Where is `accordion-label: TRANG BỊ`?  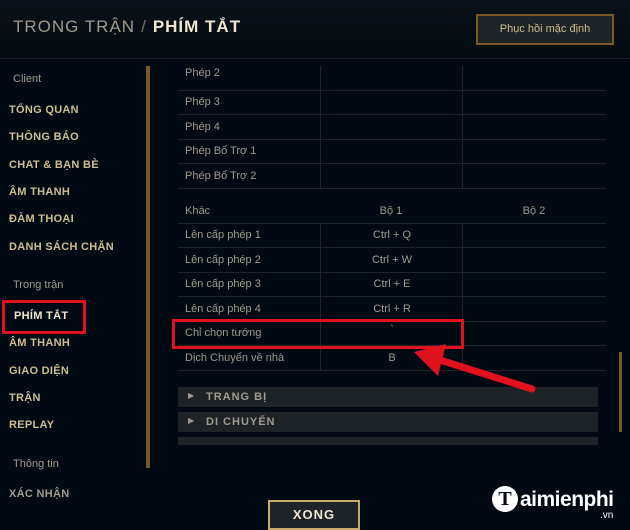 accordion-label: TRANG BỊ is located at coordinates (237, 397).